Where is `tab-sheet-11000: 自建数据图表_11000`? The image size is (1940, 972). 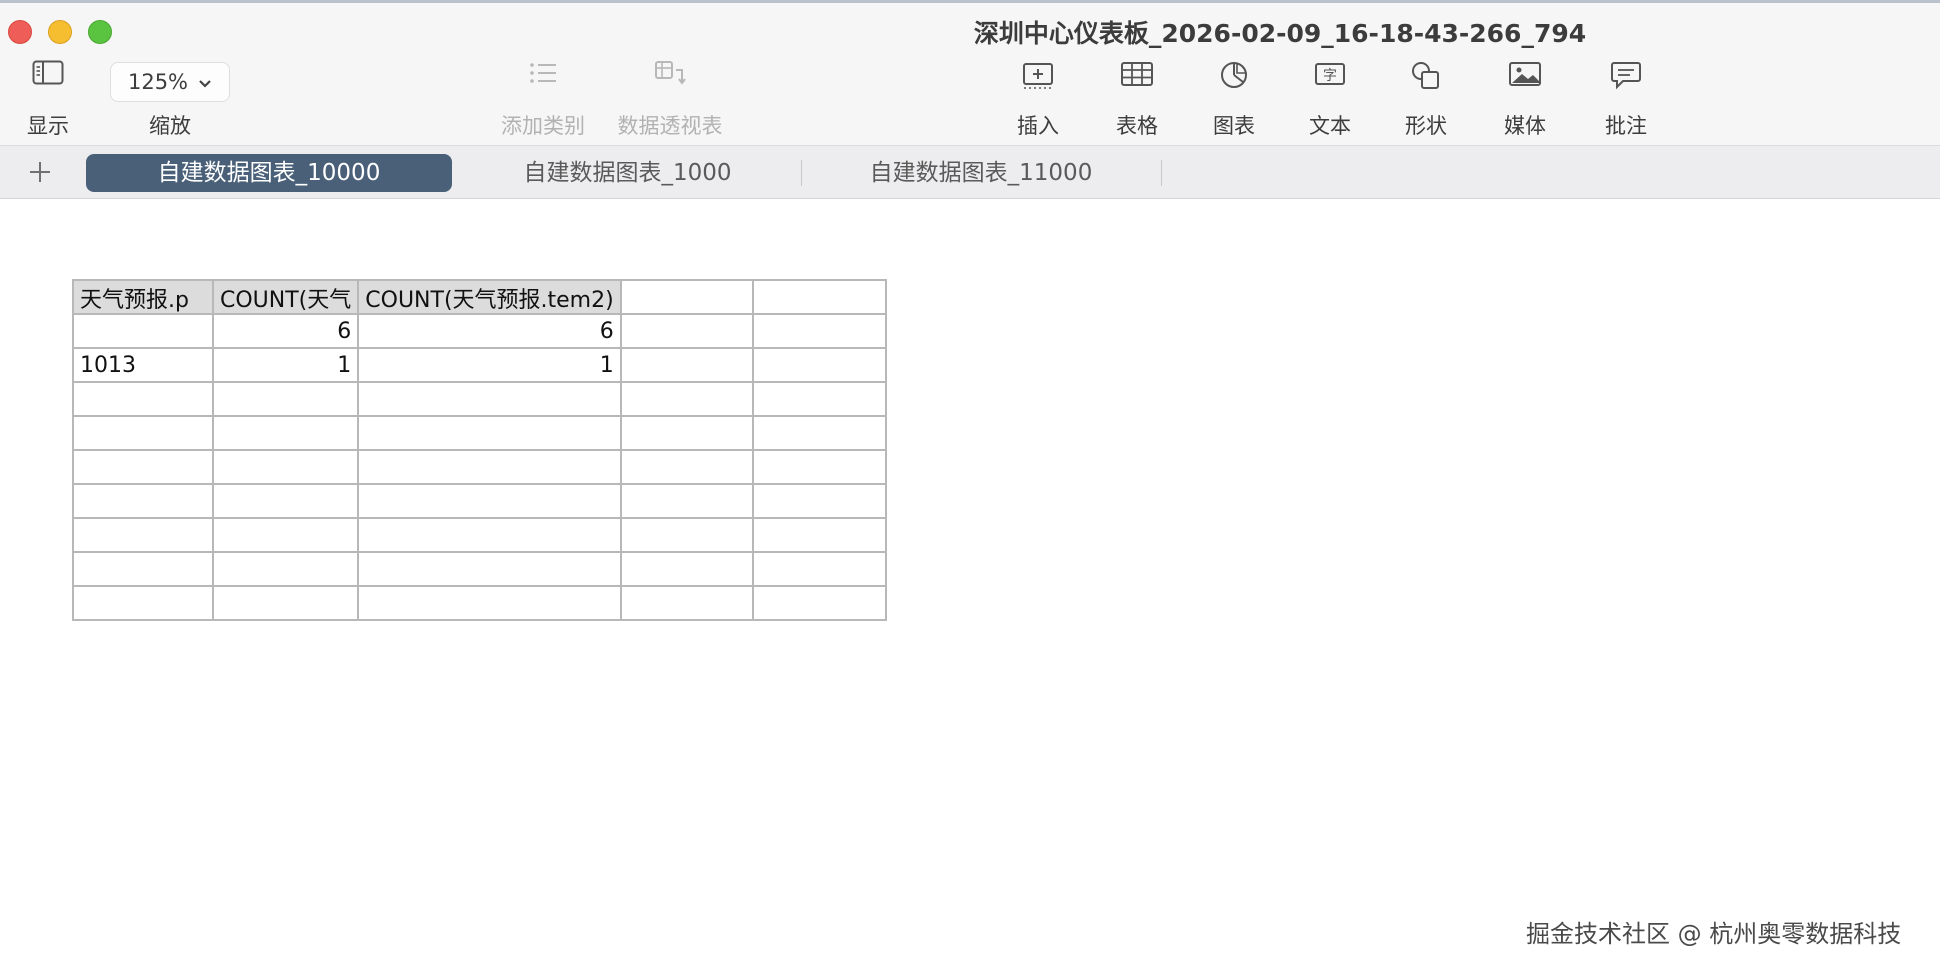
tab-sheet-11000: 自建数据图表_11000 is located at coordinates (981, 173).